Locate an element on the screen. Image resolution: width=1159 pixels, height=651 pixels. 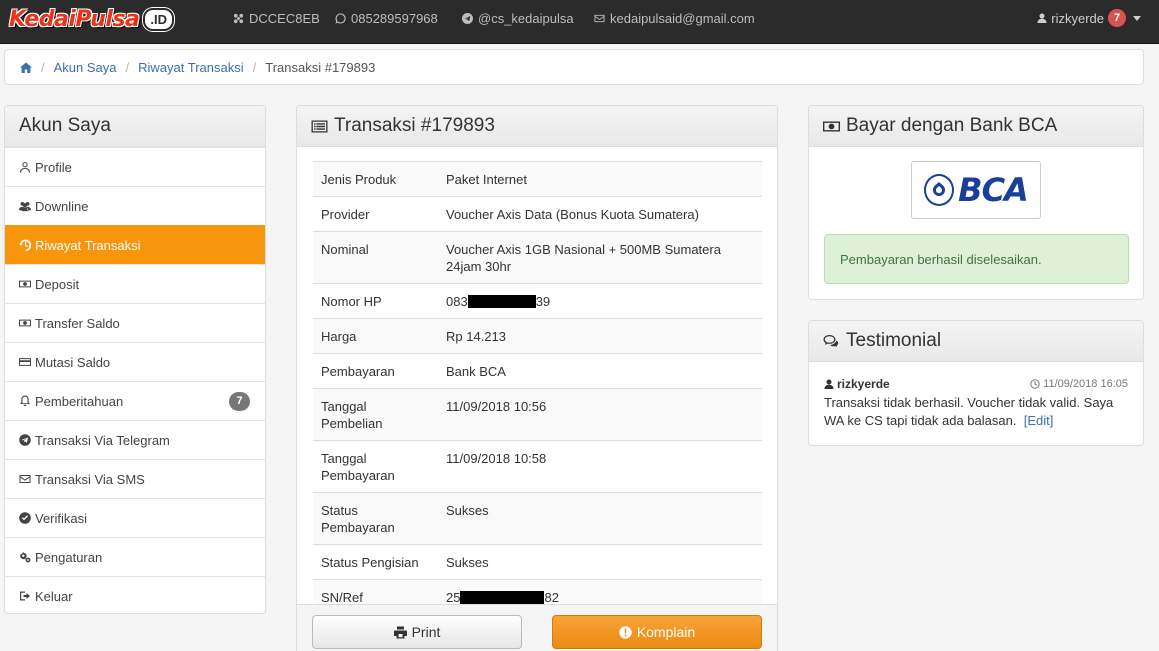
bbm-icon is located at coordinates (238, 18).